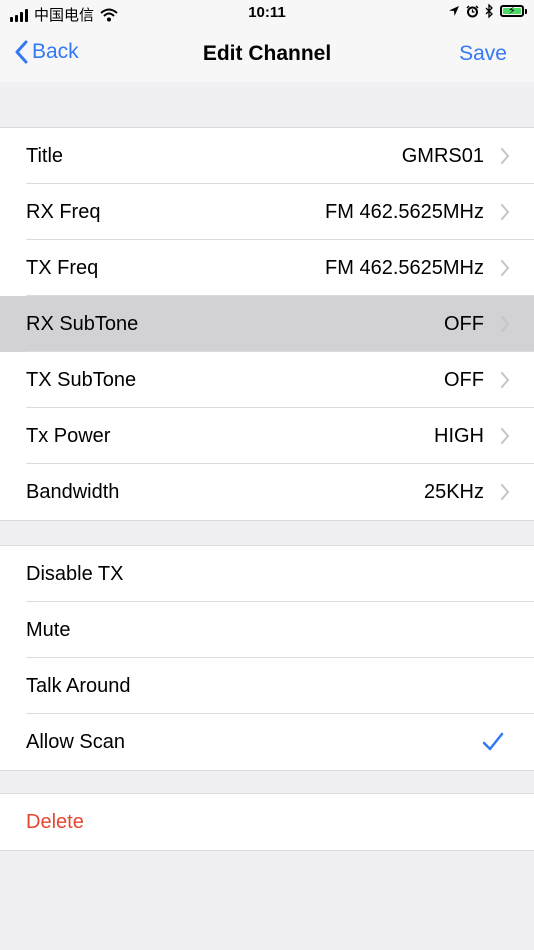 The image size is (534, 950). I want to click on row-value: GMRS01, so click(442, 155).